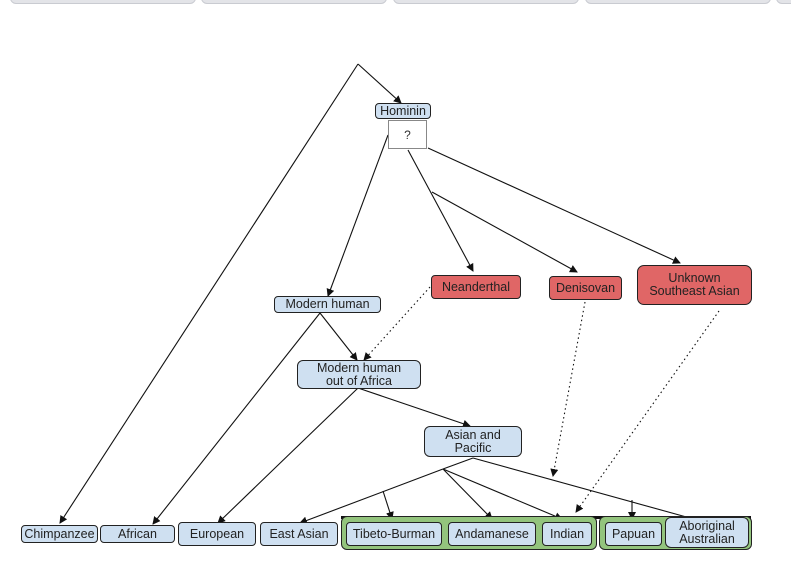 This screenshot has width=791, height=573. What do you see at coordinates (394, 534) in the screenshot?
I see `node-tibeto-burman: Tibeto-Burman` at bounding box center [394, 534].